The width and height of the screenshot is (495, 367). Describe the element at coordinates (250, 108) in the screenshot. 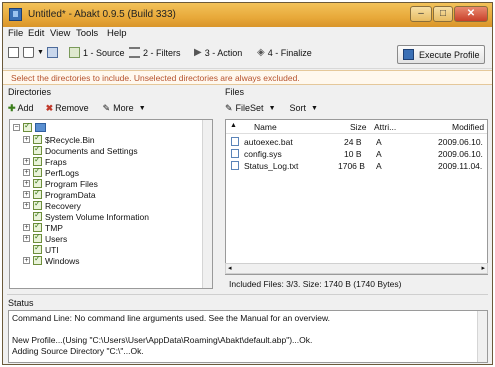

I see `fileset-button: ✎ FileSet ▼` at that location.